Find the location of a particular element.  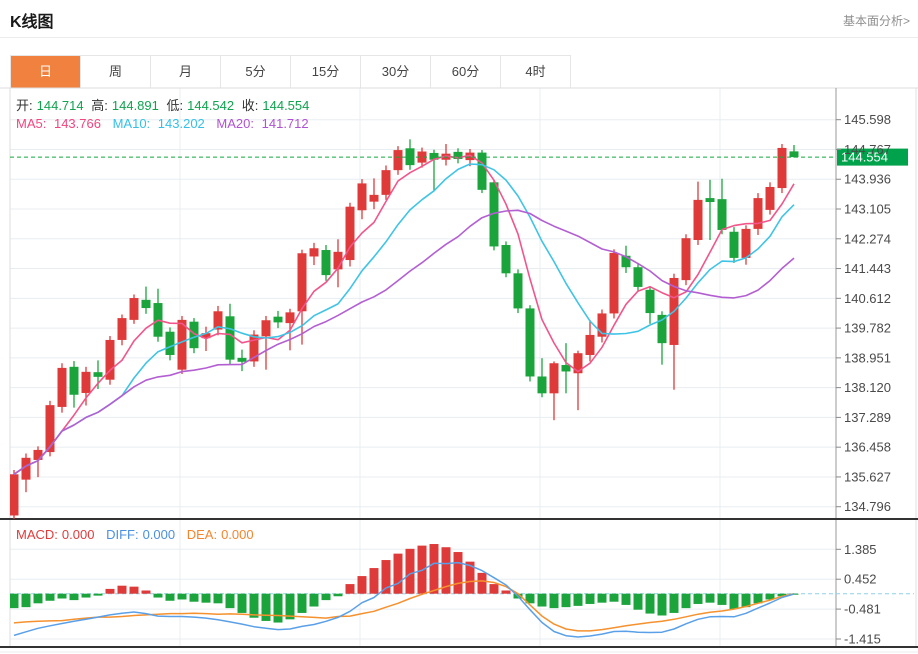

ma5-label-value: MA5: 143.766 is located at coordinates (58, 123).